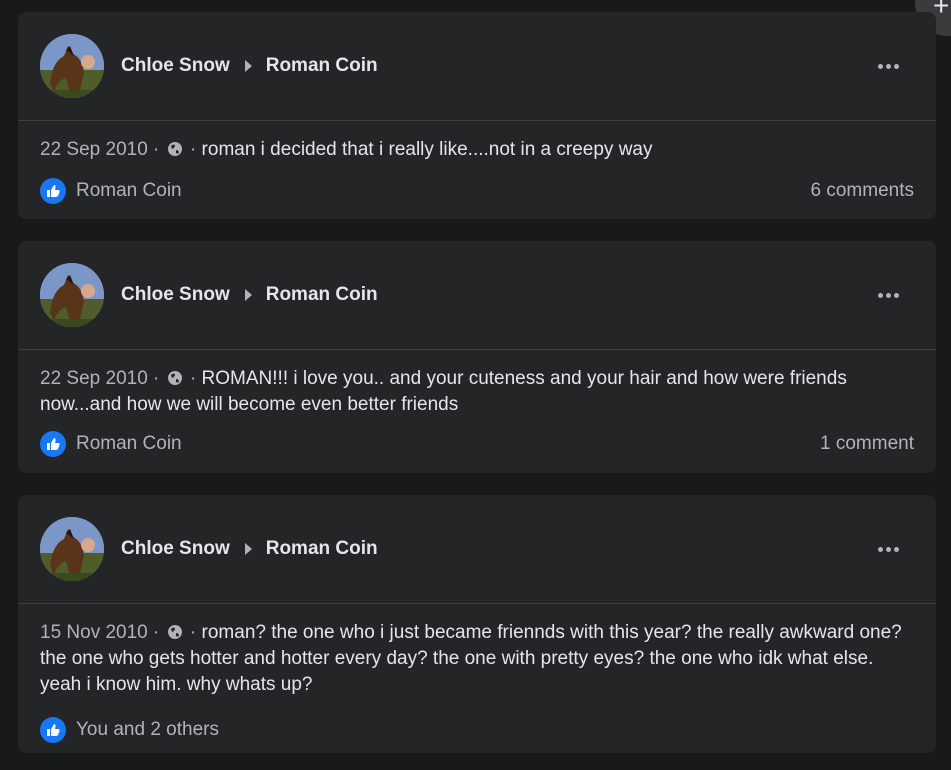 The width and height of the screenshot is (951, 770). I want to click on comments-count: 6 comments, so click(862, 191).